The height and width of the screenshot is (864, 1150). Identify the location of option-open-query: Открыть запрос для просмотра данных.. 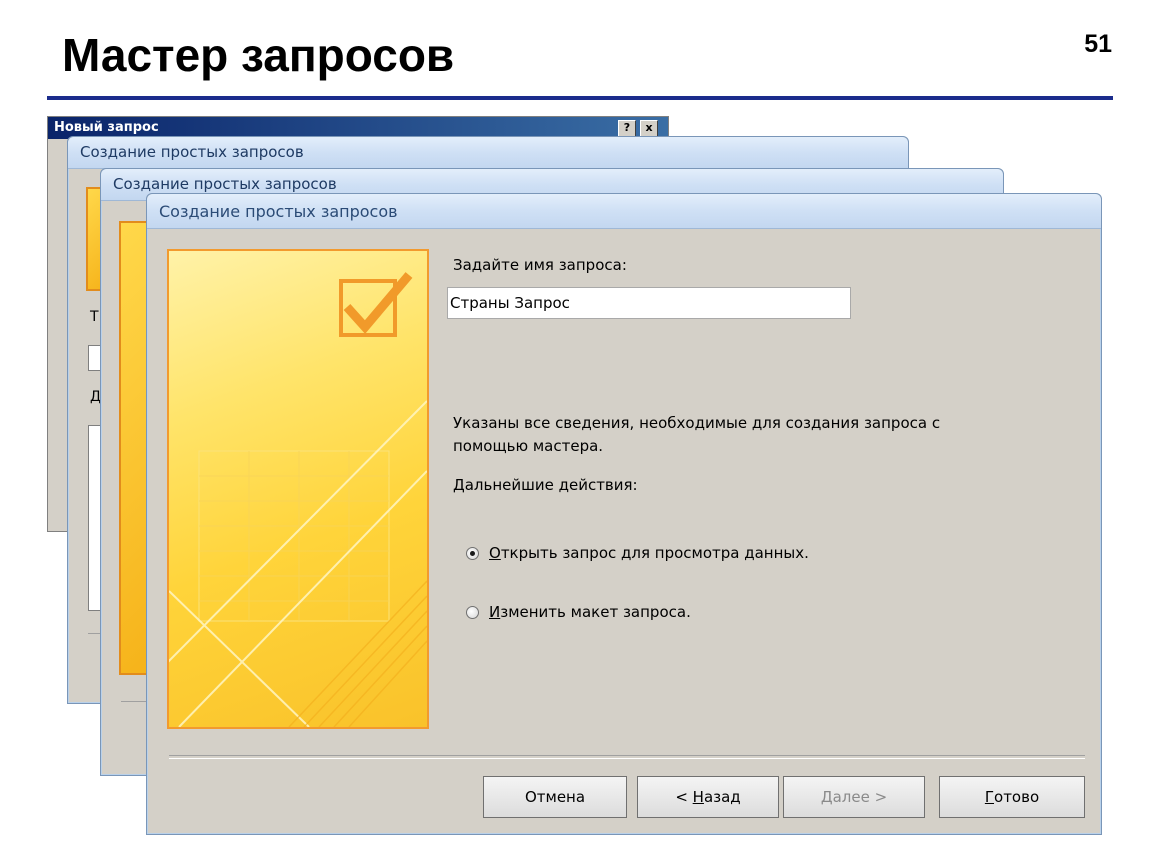
(637, 553).